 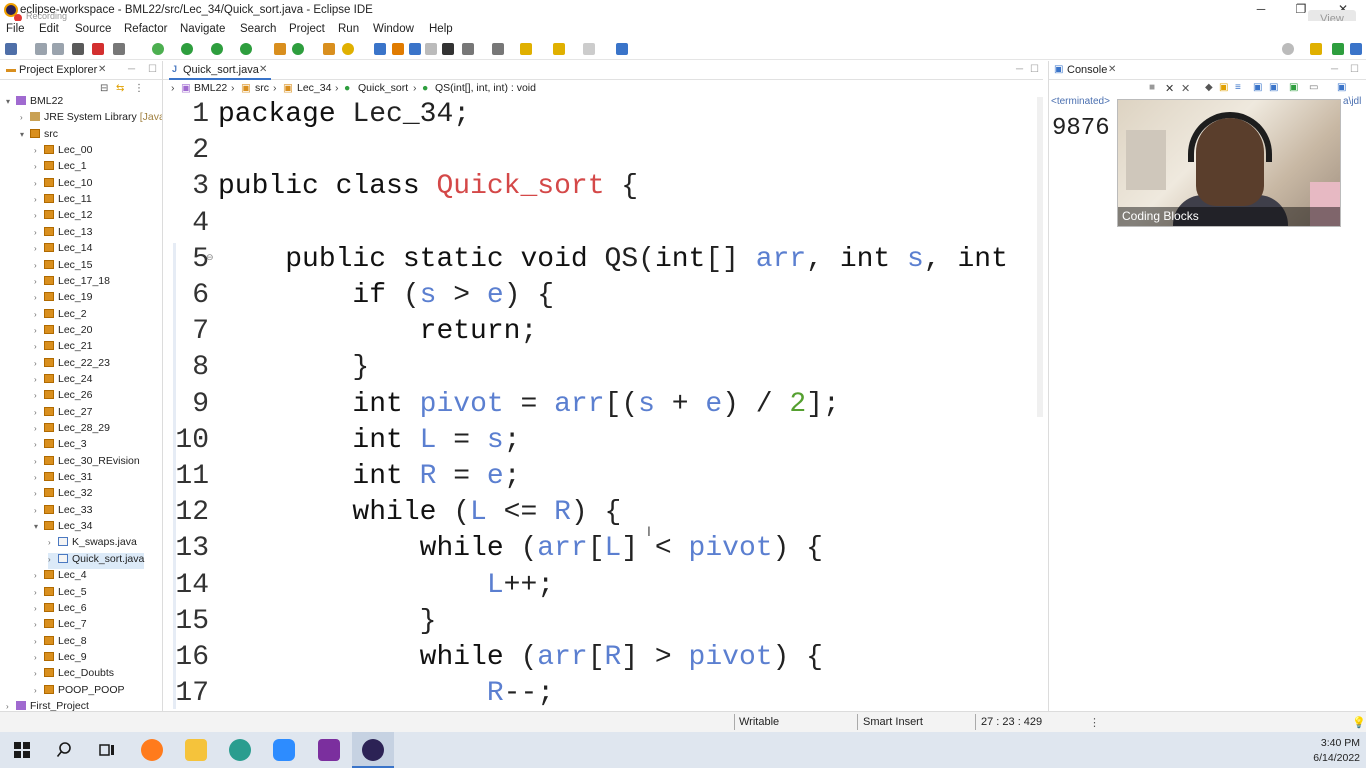 I want to click on tree-item-first-project: › First_Project, so click(x=47, y=705).